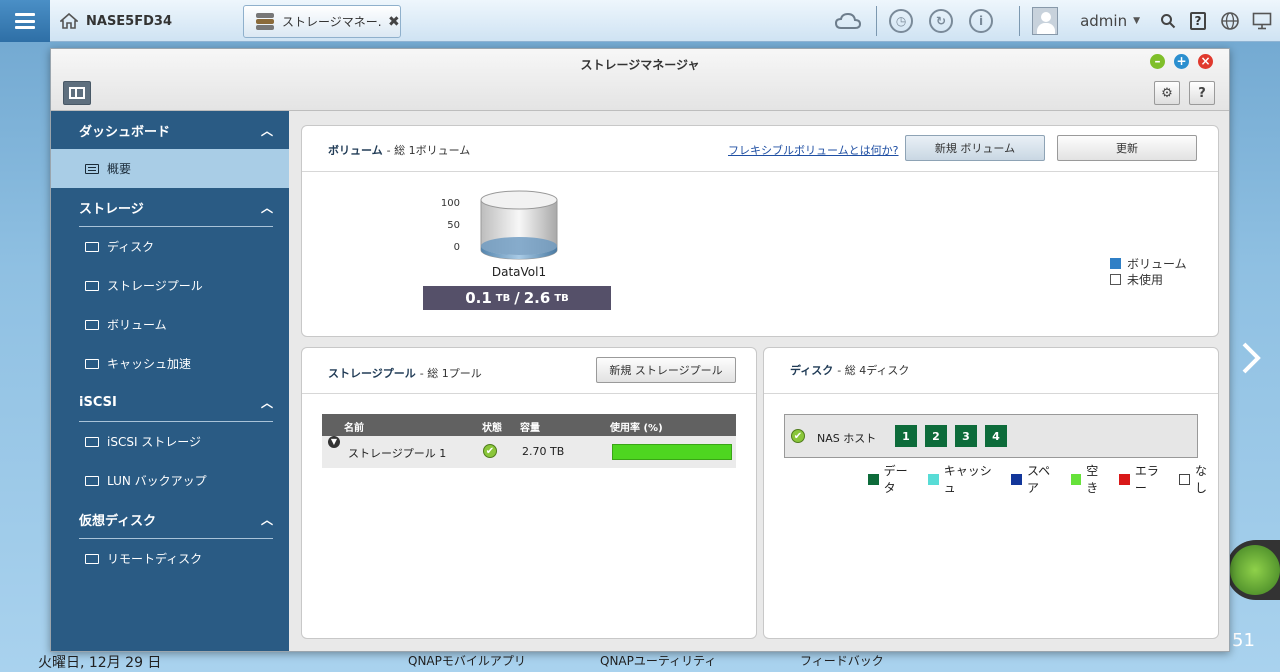 The height and width of the screenshot is (672, 1280). Describe the element at coordinates (529, 425) in the screenshot. I see `table-header: 名前 状態 容量 使用率 (%)` at that location.